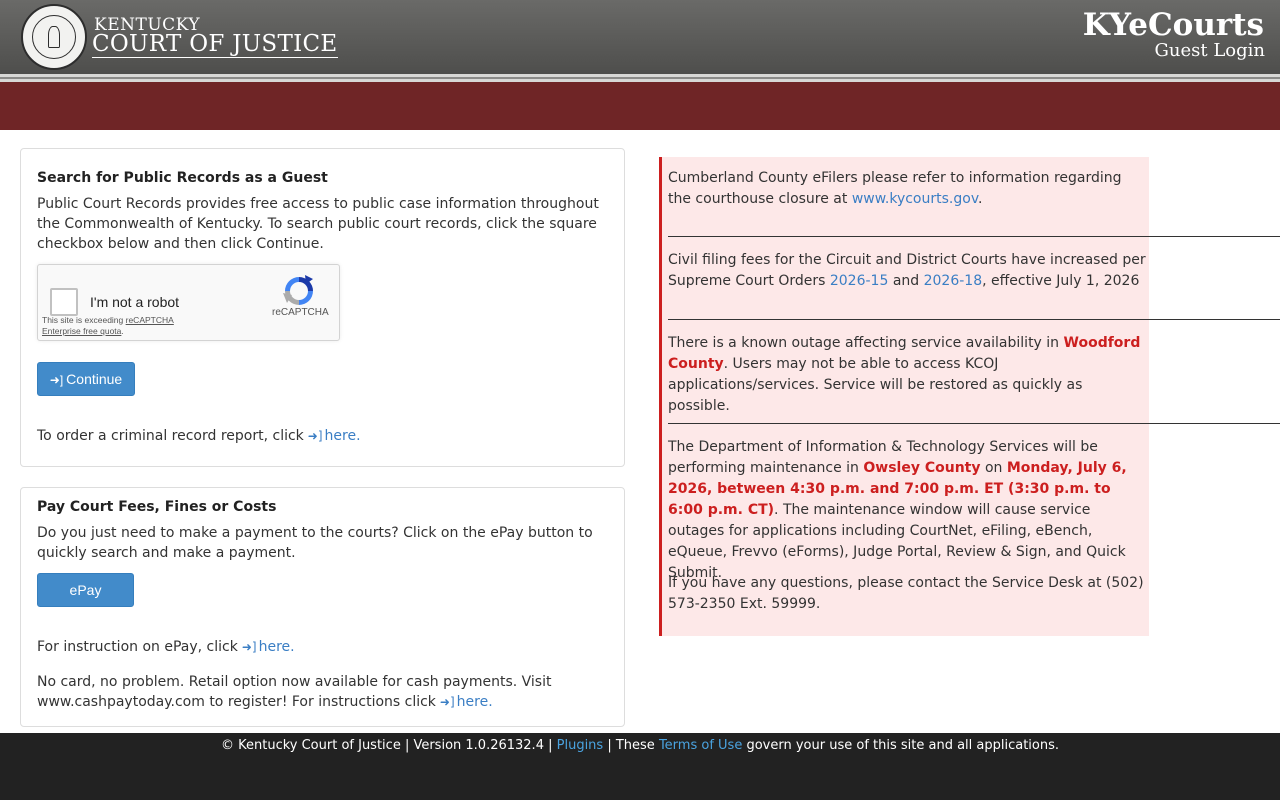 This screenshot has height=800, width=1280. Describe the element at coordinates (137, 647) in the screenshot. I see `epay-instruction-text: For instruction on ePay, click` at that location.